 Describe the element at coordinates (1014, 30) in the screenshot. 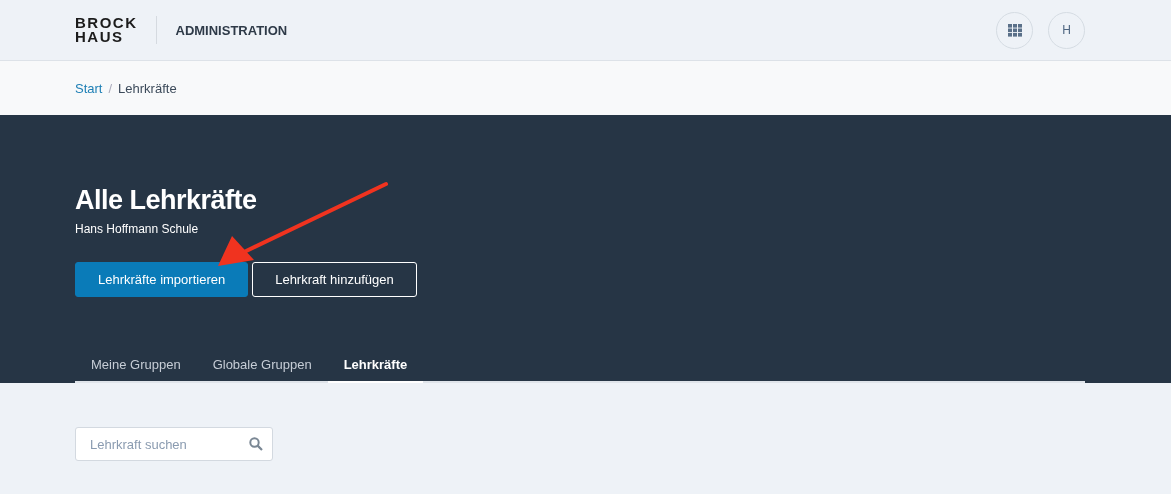

I see `grid-icon` at that location.